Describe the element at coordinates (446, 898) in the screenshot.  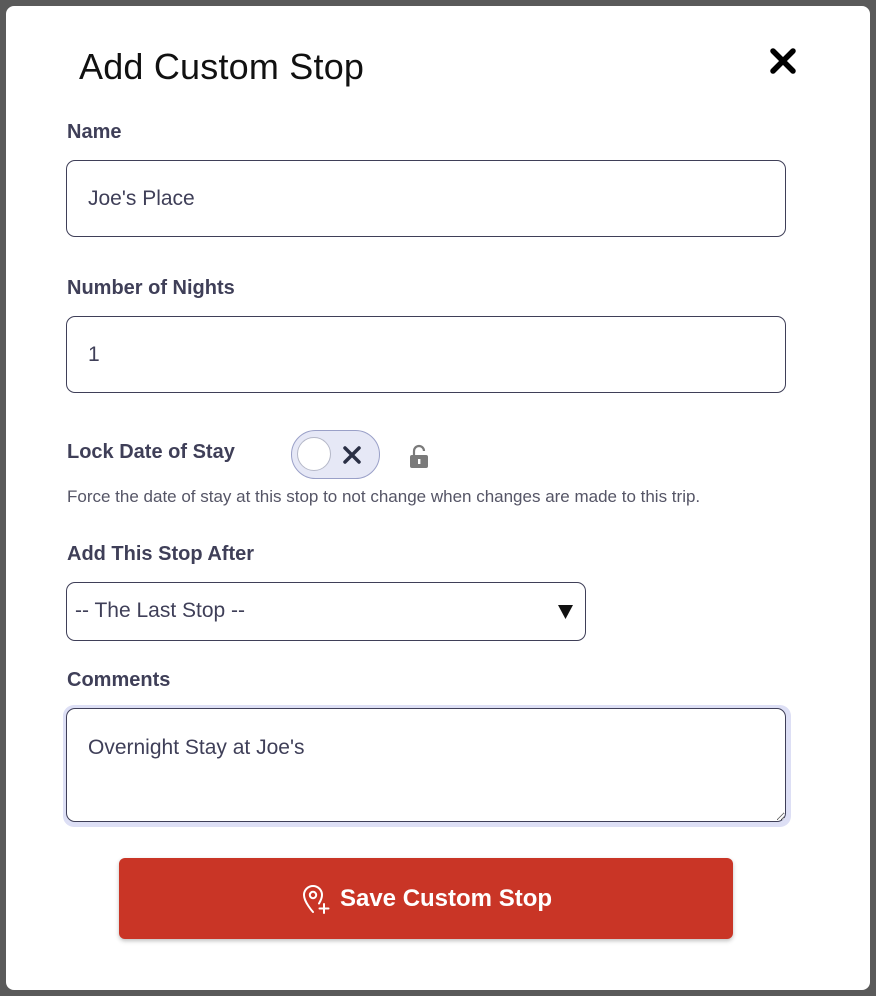
I see `save-button-label: Save Custom Stop` at that location.